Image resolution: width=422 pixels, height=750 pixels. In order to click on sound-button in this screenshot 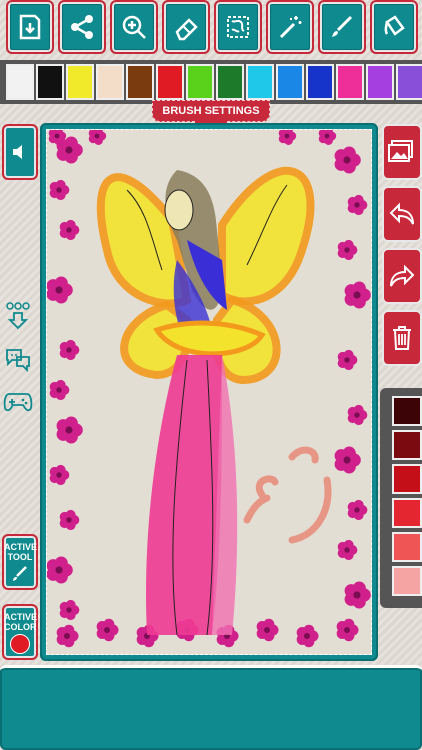, I will do `click(20, 152)`.